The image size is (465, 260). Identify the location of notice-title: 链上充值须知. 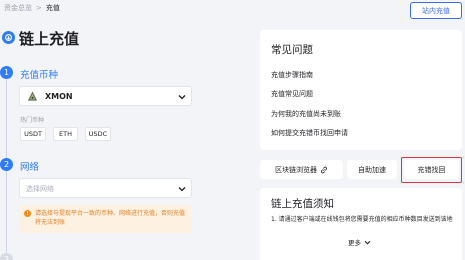
(302, 204).